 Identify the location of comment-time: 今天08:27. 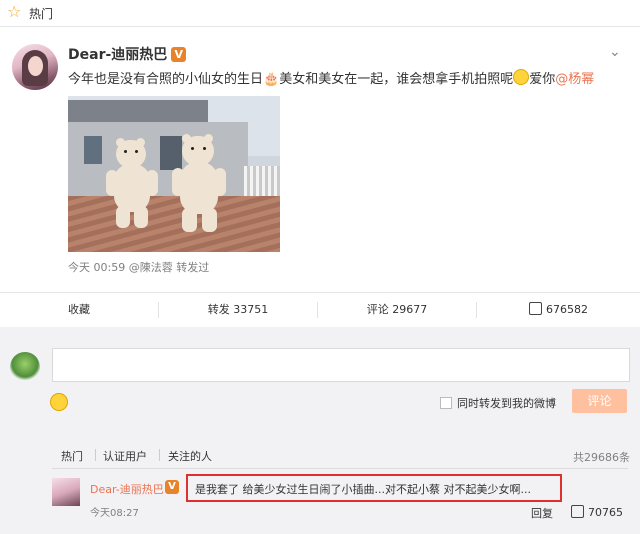
(114, 513).